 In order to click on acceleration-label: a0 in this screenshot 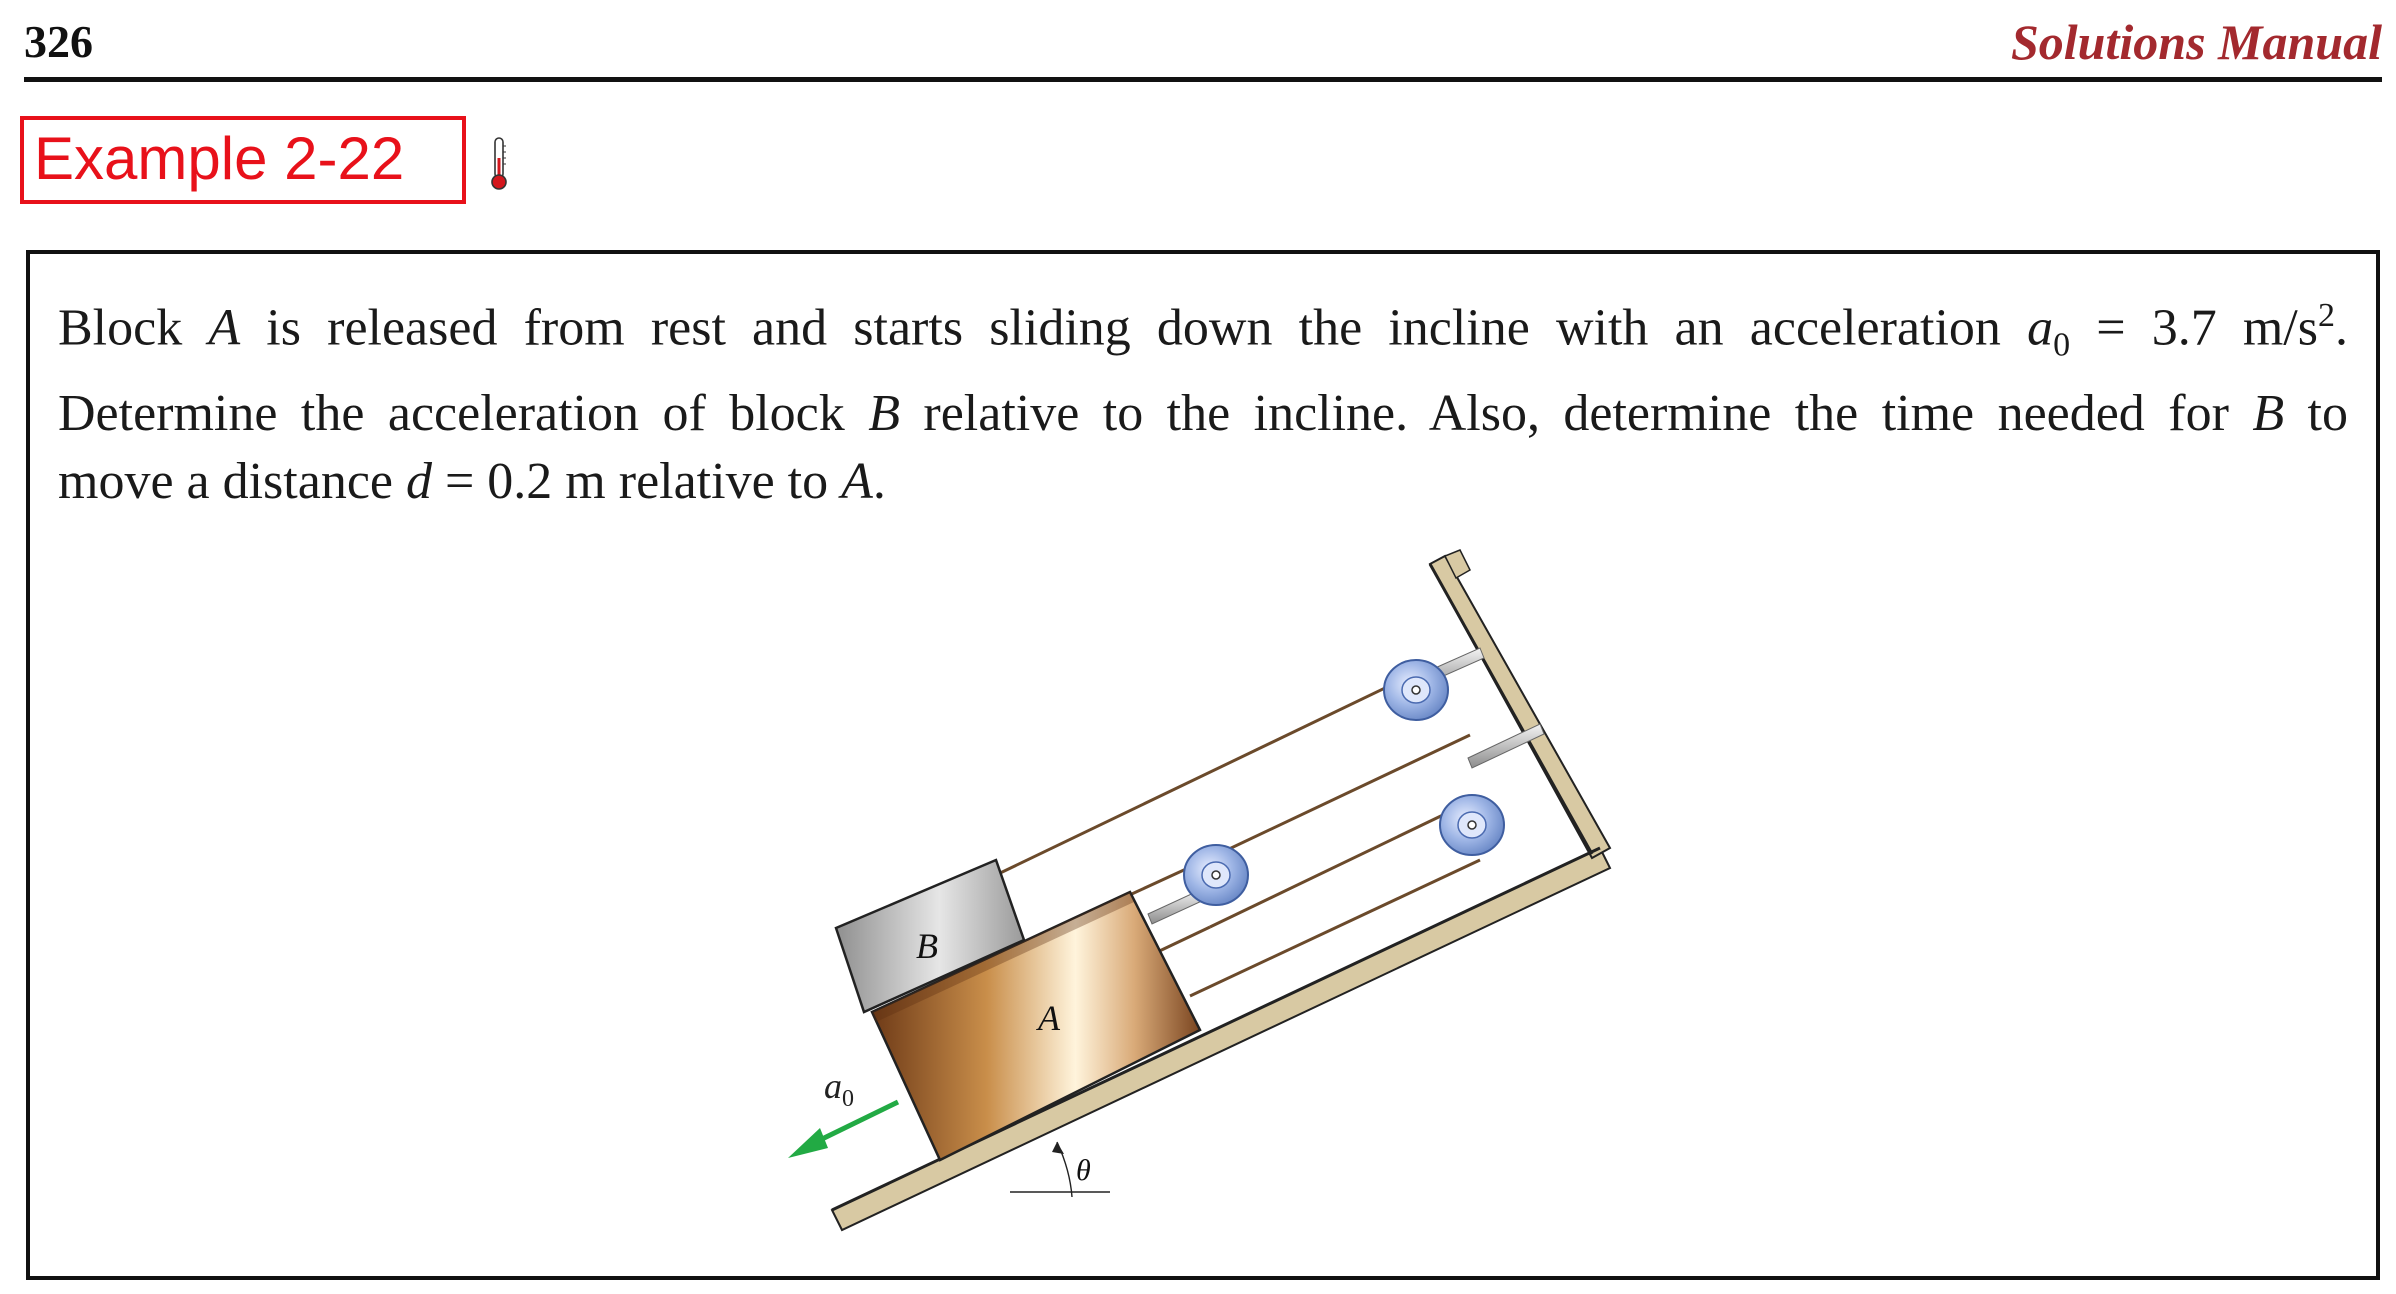, I will do `click(839, 1089)`.